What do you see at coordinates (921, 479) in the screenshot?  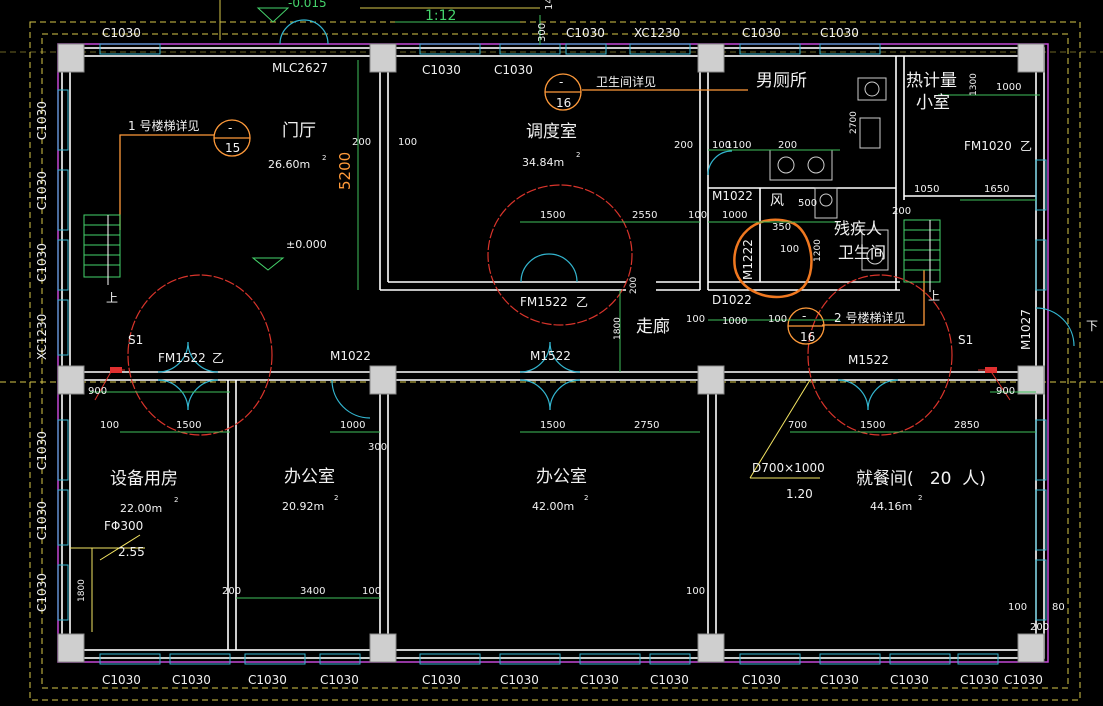 I see `room-name: 就餐间( 20 人)` at bounding box center [921, 479].